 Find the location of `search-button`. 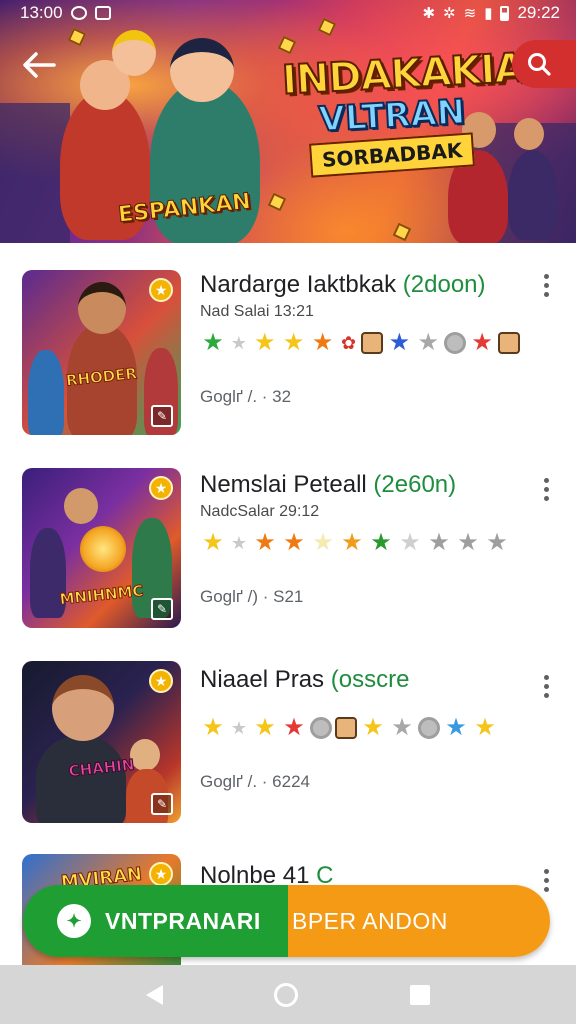

search-button is located at coordinates (544, 64).